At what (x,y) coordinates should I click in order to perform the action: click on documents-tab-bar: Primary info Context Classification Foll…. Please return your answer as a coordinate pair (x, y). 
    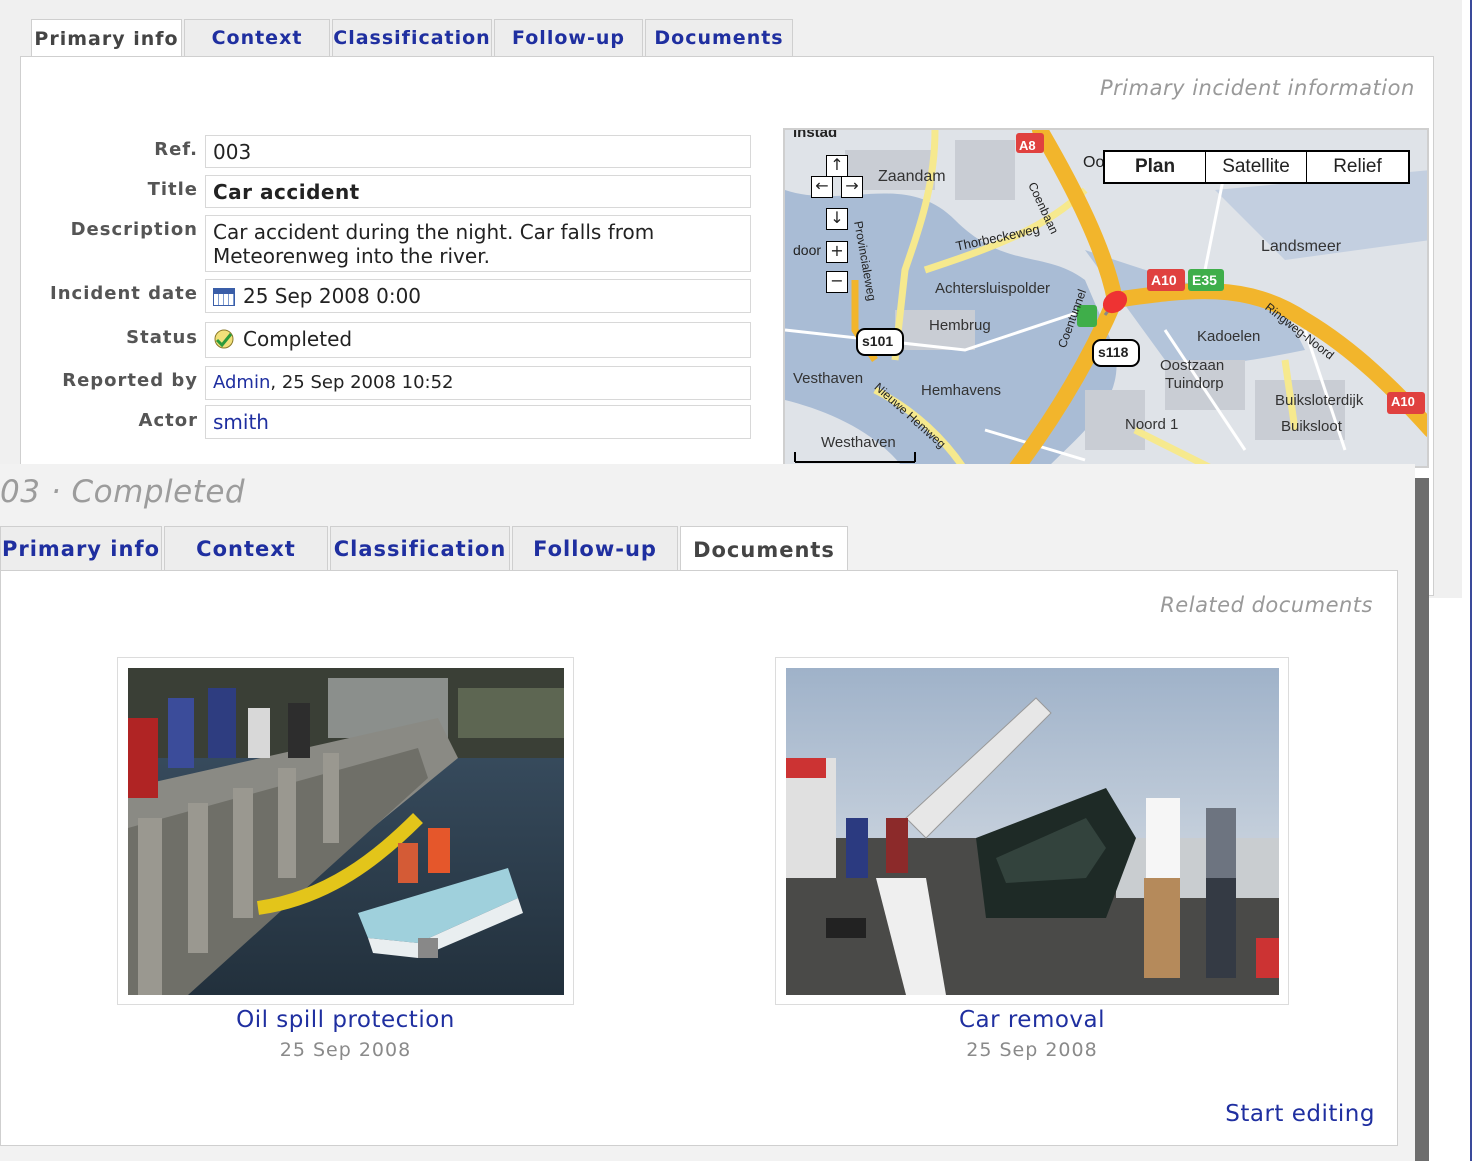
    Looking at the image, I should click on (425, 549).